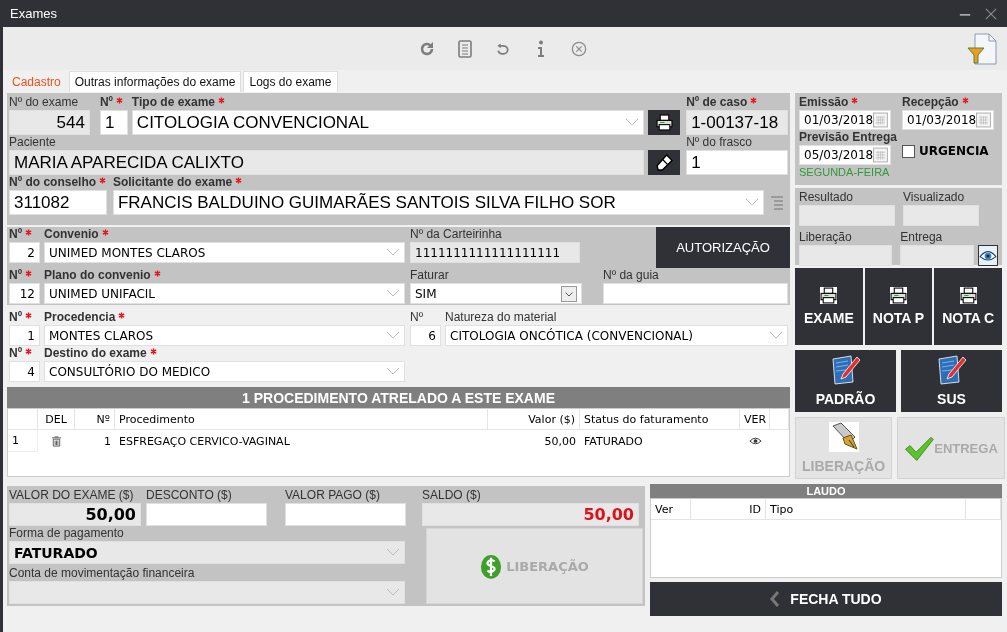 Image resolution: width=1007 pixels, height=632 pixels. What do you see at coordinates (908, 151) in the screenshot?
I see `checkbox` at bounding box center [908, 151].